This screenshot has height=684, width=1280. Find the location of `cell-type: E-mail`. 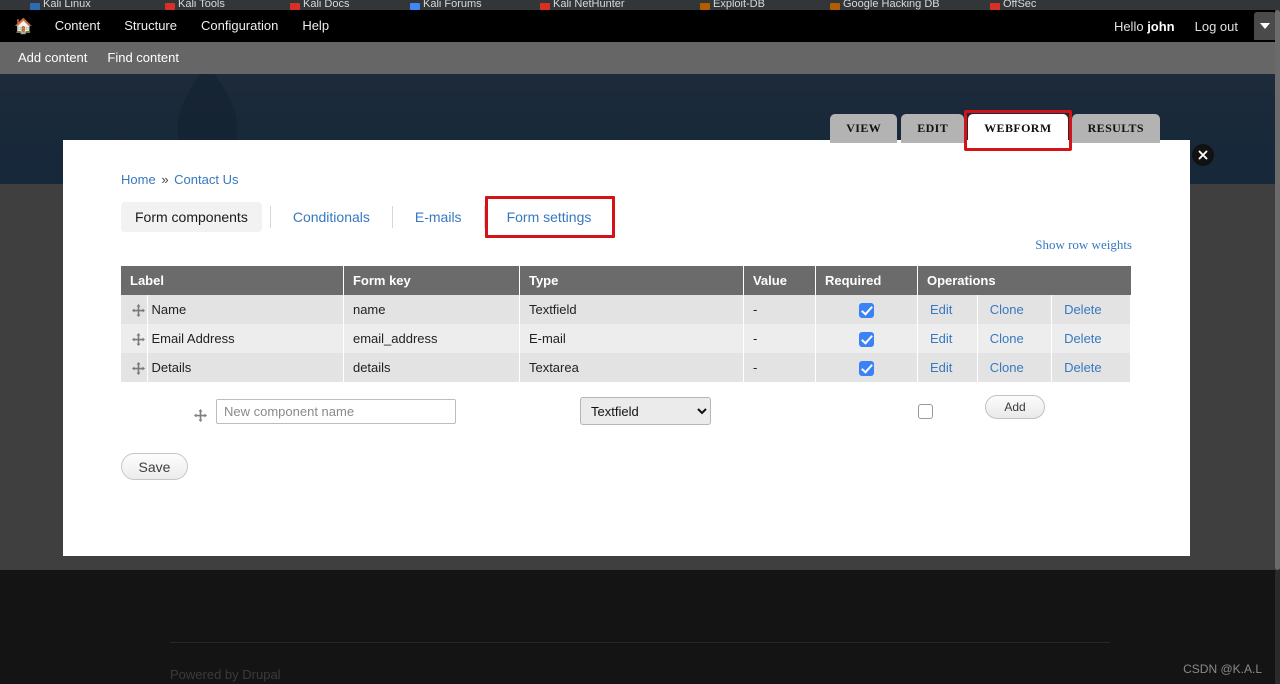

cell-type: E-mail is located at coordinates (631, 338).